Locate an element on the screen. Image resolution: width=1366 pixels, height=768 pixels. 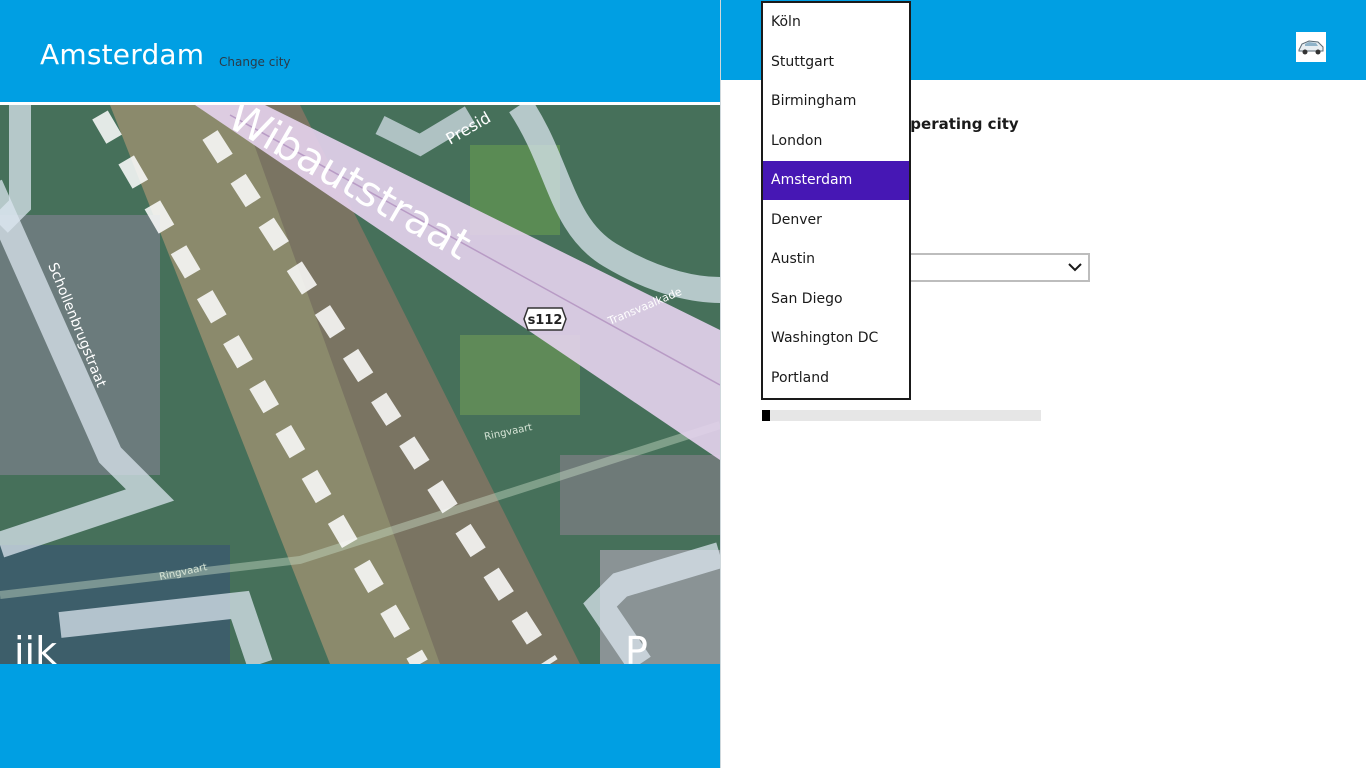
dropdown-item: San Diego is located at coordinates (836, 299).